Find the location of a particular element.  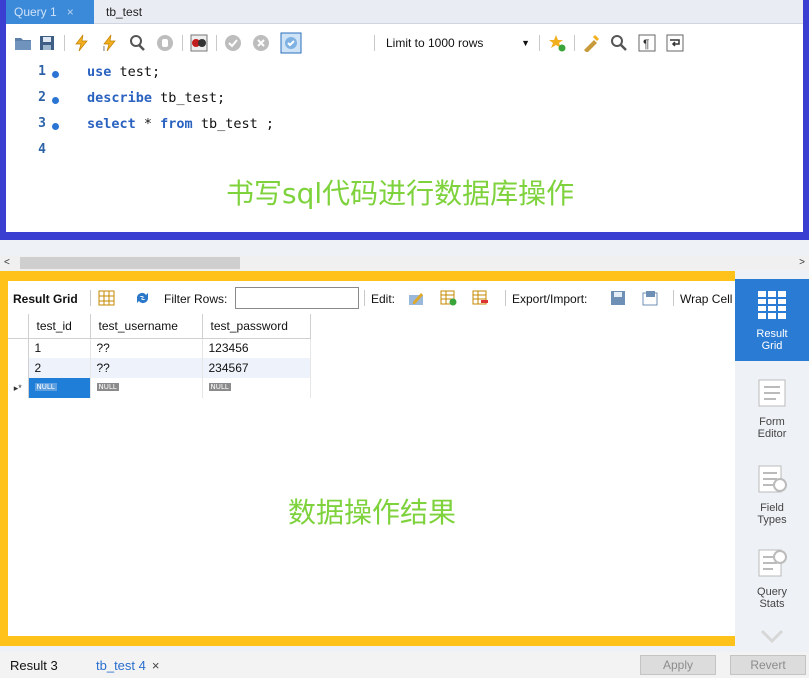

rollback-icon is located at coordinates (261, 43).